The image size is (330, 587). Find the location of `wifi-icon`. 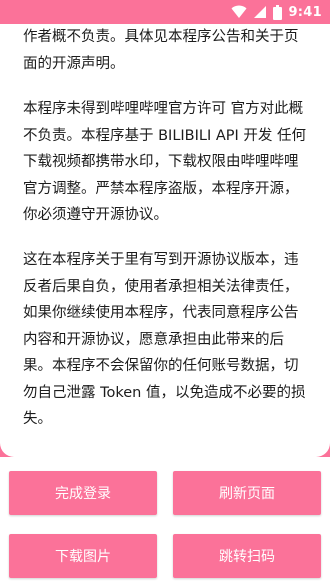

wifi-icon is located at coordinates (239, 12).